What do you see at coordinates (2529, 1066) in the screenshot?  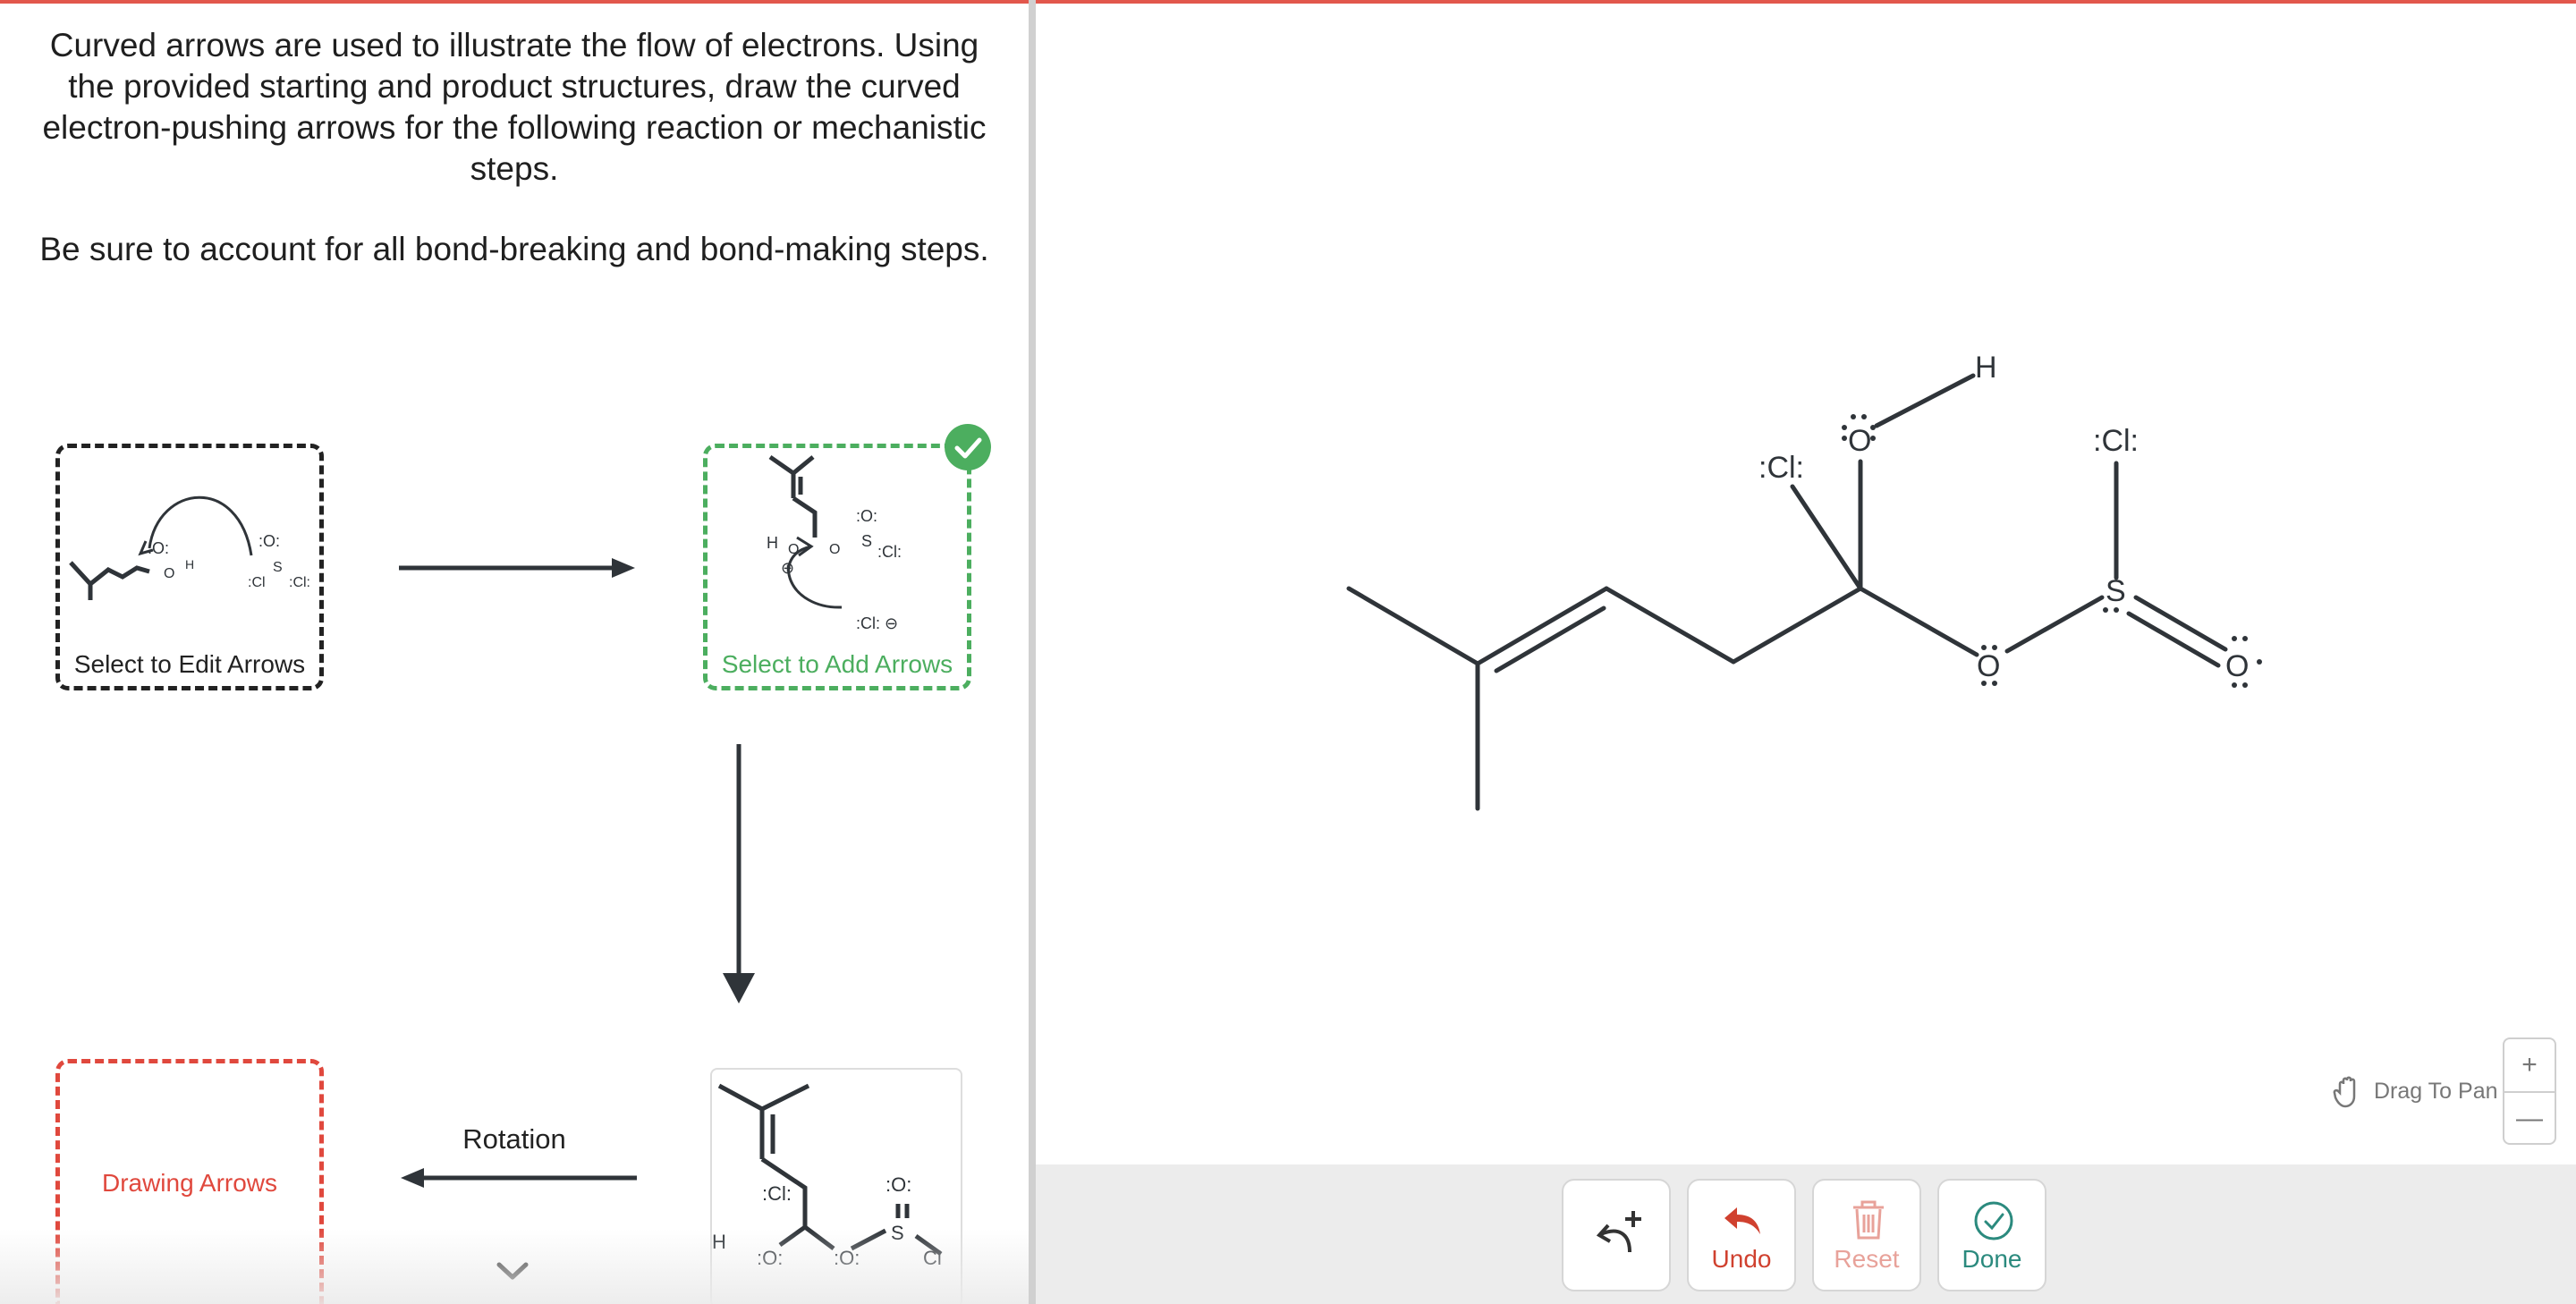 I see `zoom-in-button: +` at bounding box center [2529, 1066].